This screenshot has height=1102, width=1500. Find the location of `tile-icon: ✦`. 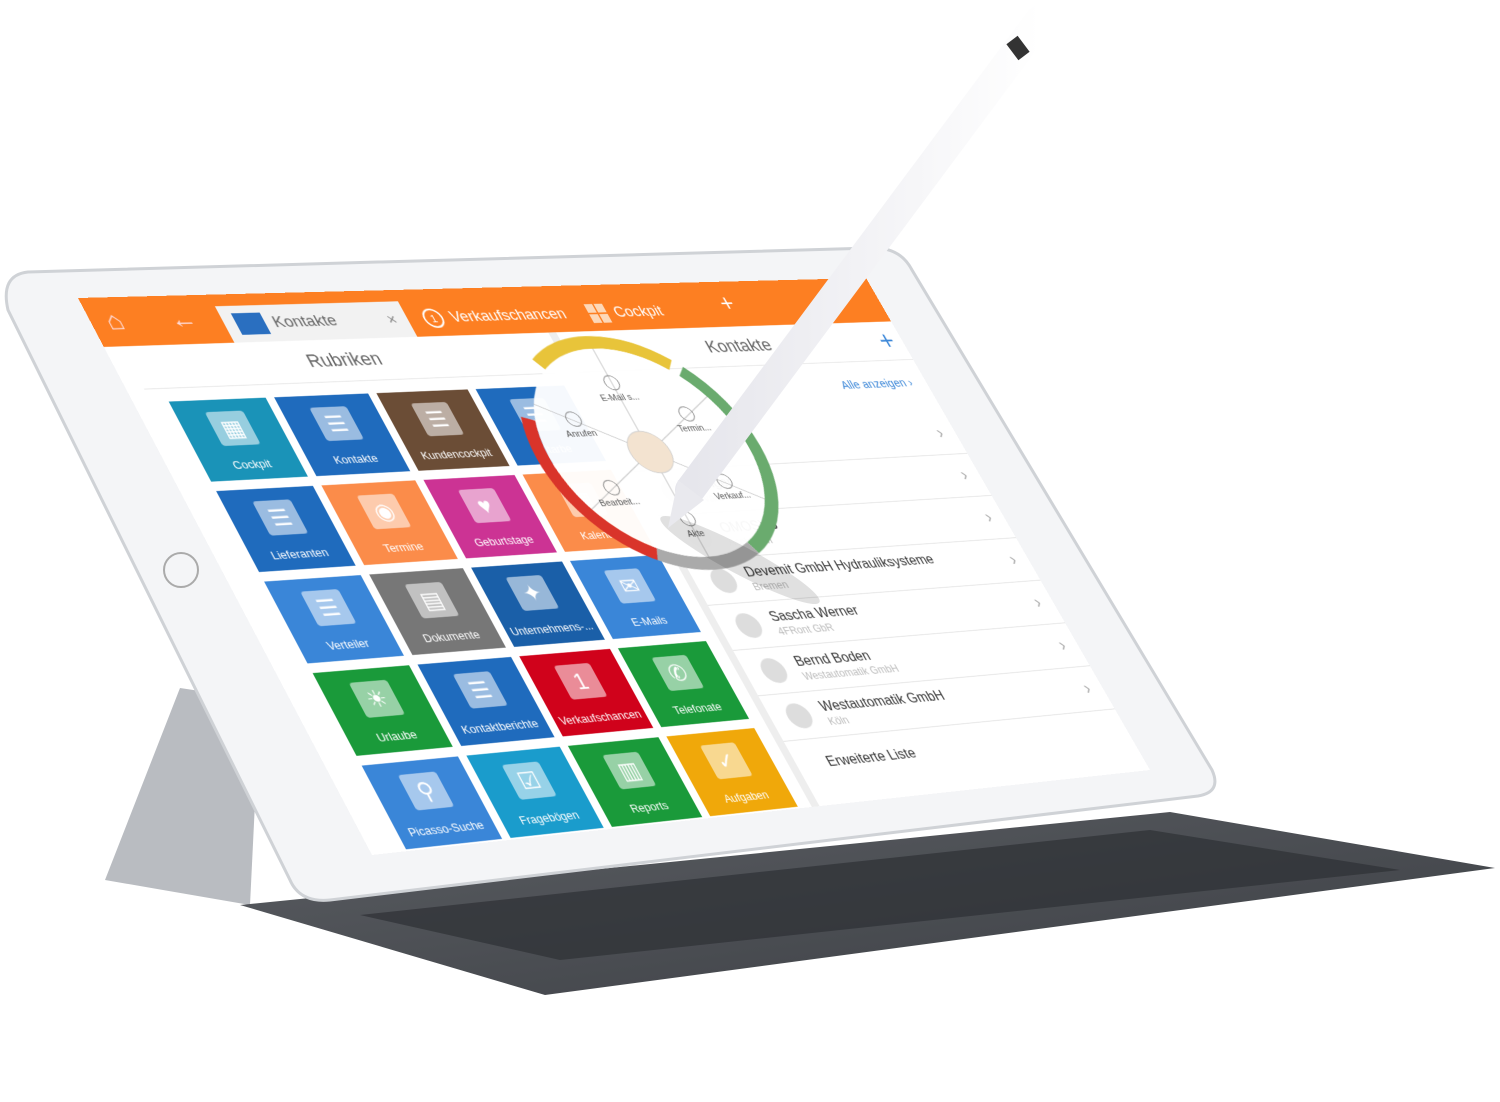

tile-icon: ✦ is located at coordinates (532, 593).